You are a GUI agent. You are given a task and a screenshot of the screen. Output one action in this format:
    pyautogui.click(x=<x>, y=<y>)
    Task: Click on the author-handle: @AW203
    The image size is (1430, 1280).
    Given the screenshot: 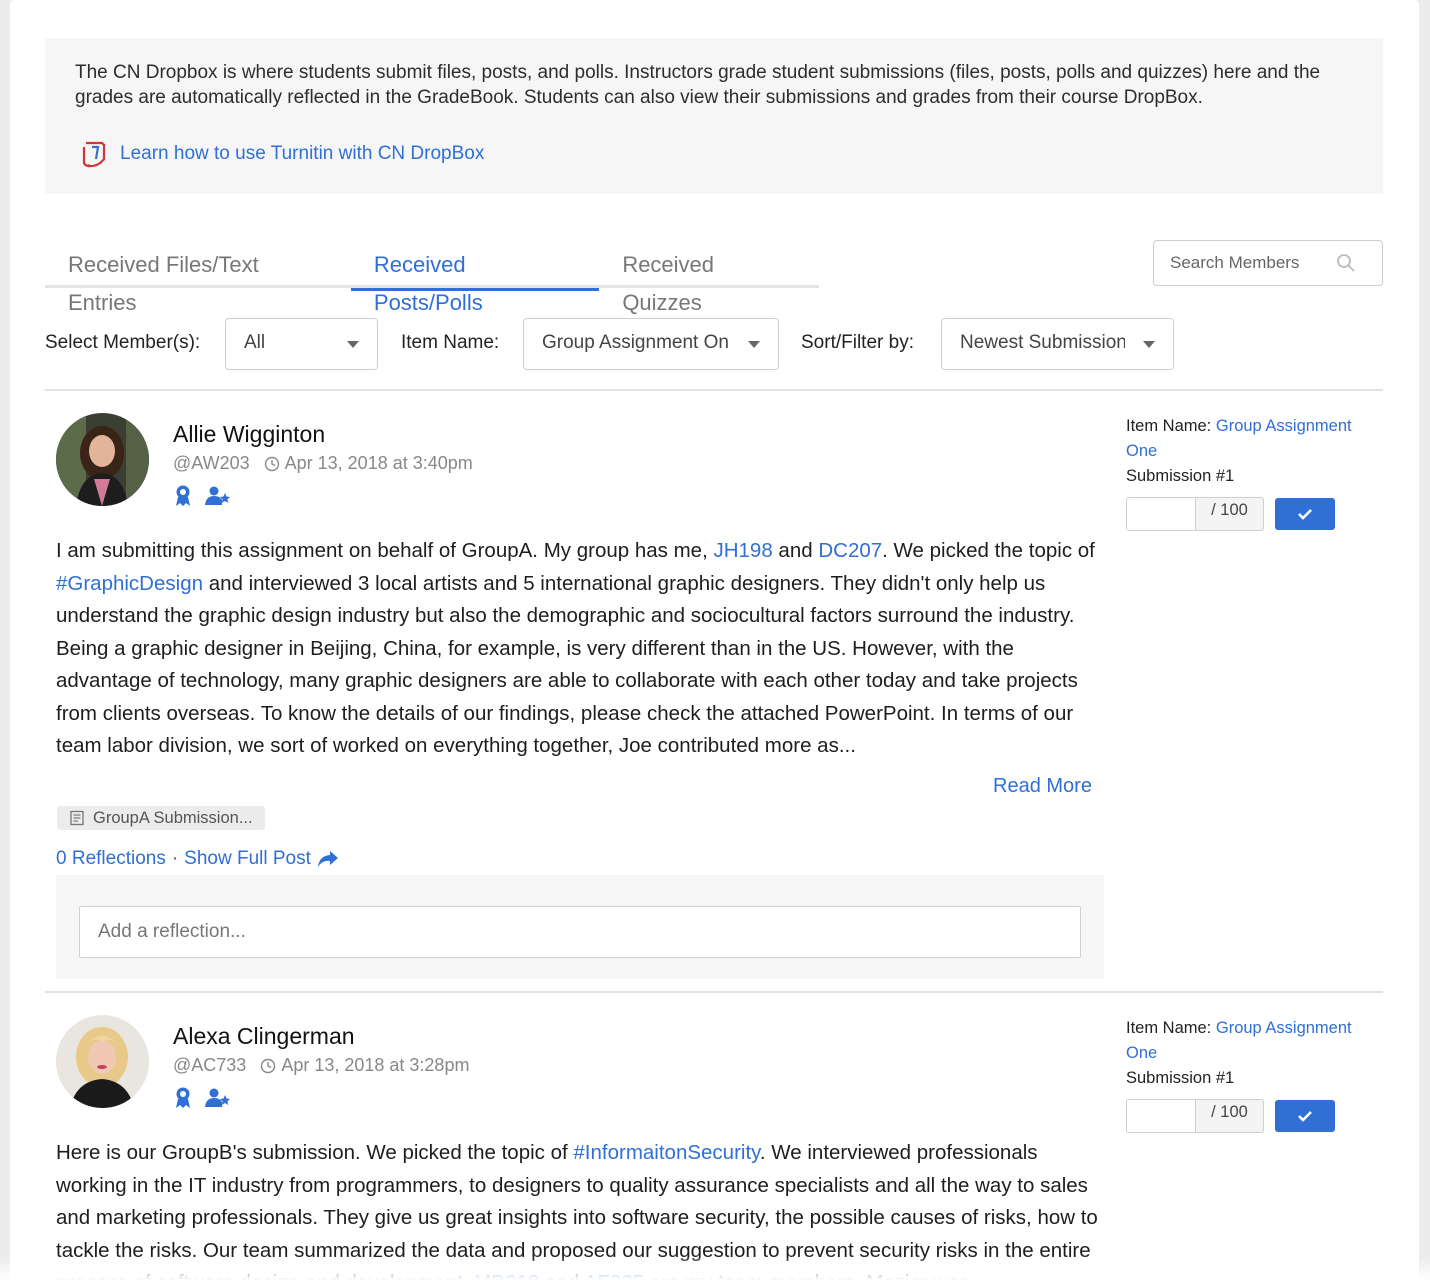 What is the action you would take?
    pyautogui.click(x=211, y=463)
    